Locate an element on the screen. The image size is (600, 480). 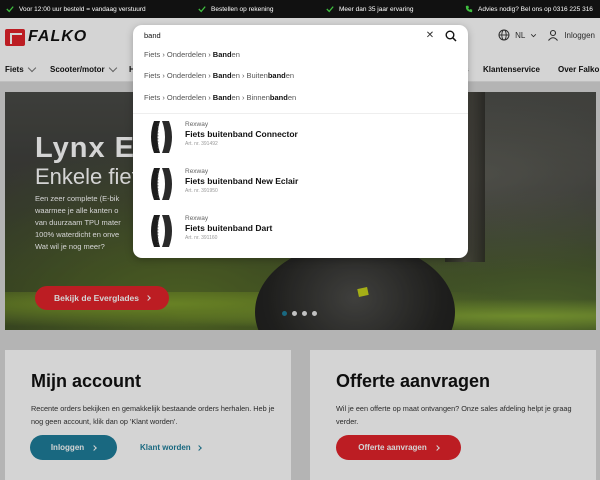
suggestion-rest: en › Binnen is located at coordinates (250, 97).